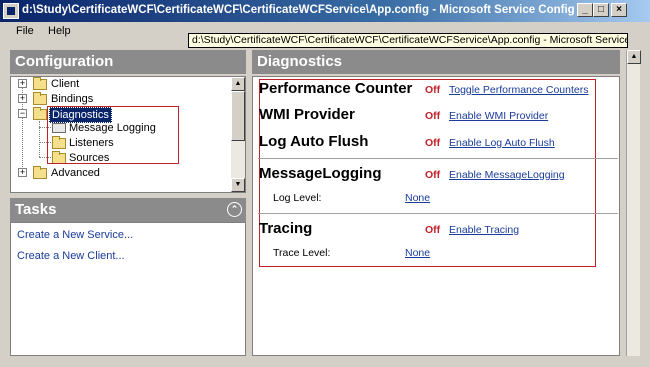  Describe the element at coordinates (507, 175) in the screenshot. I see `enable-message-logging-link: Enable MessageLogging` at that location.